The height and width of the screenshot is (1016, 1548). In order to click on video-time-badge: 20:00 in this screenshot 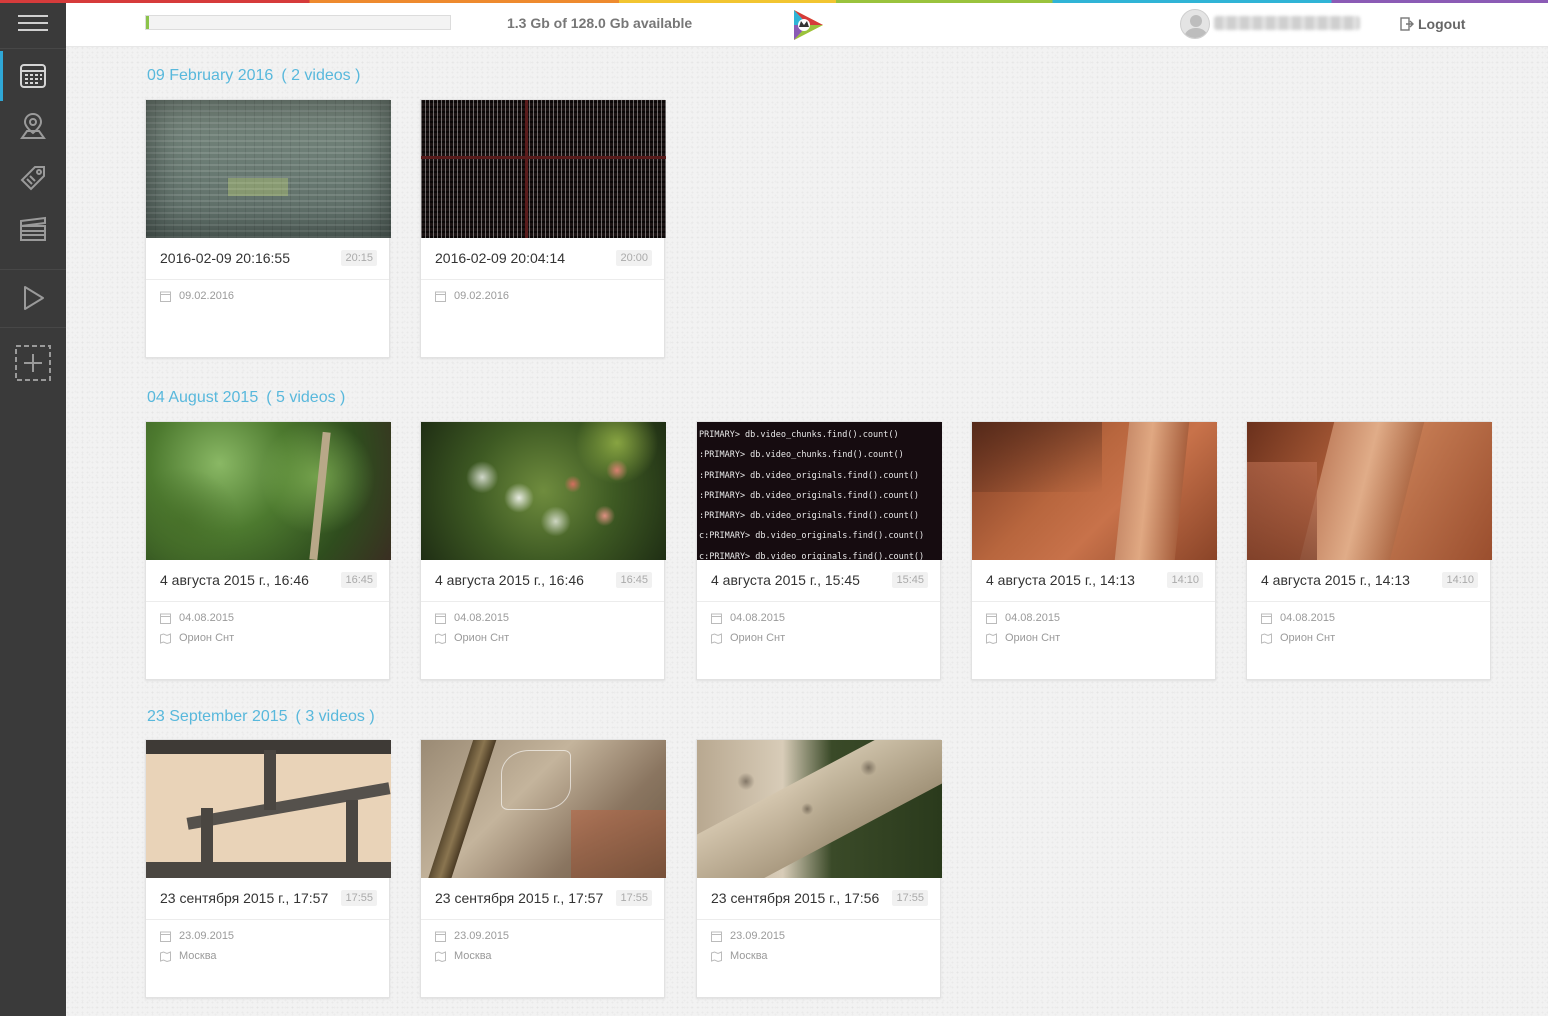, I will do `click(634, 258)`.